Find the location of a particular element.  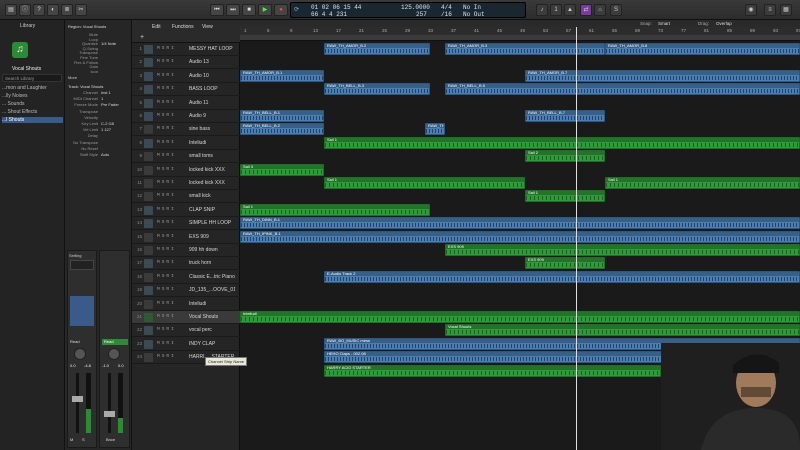

playhead is located at coordinates (576, 238).